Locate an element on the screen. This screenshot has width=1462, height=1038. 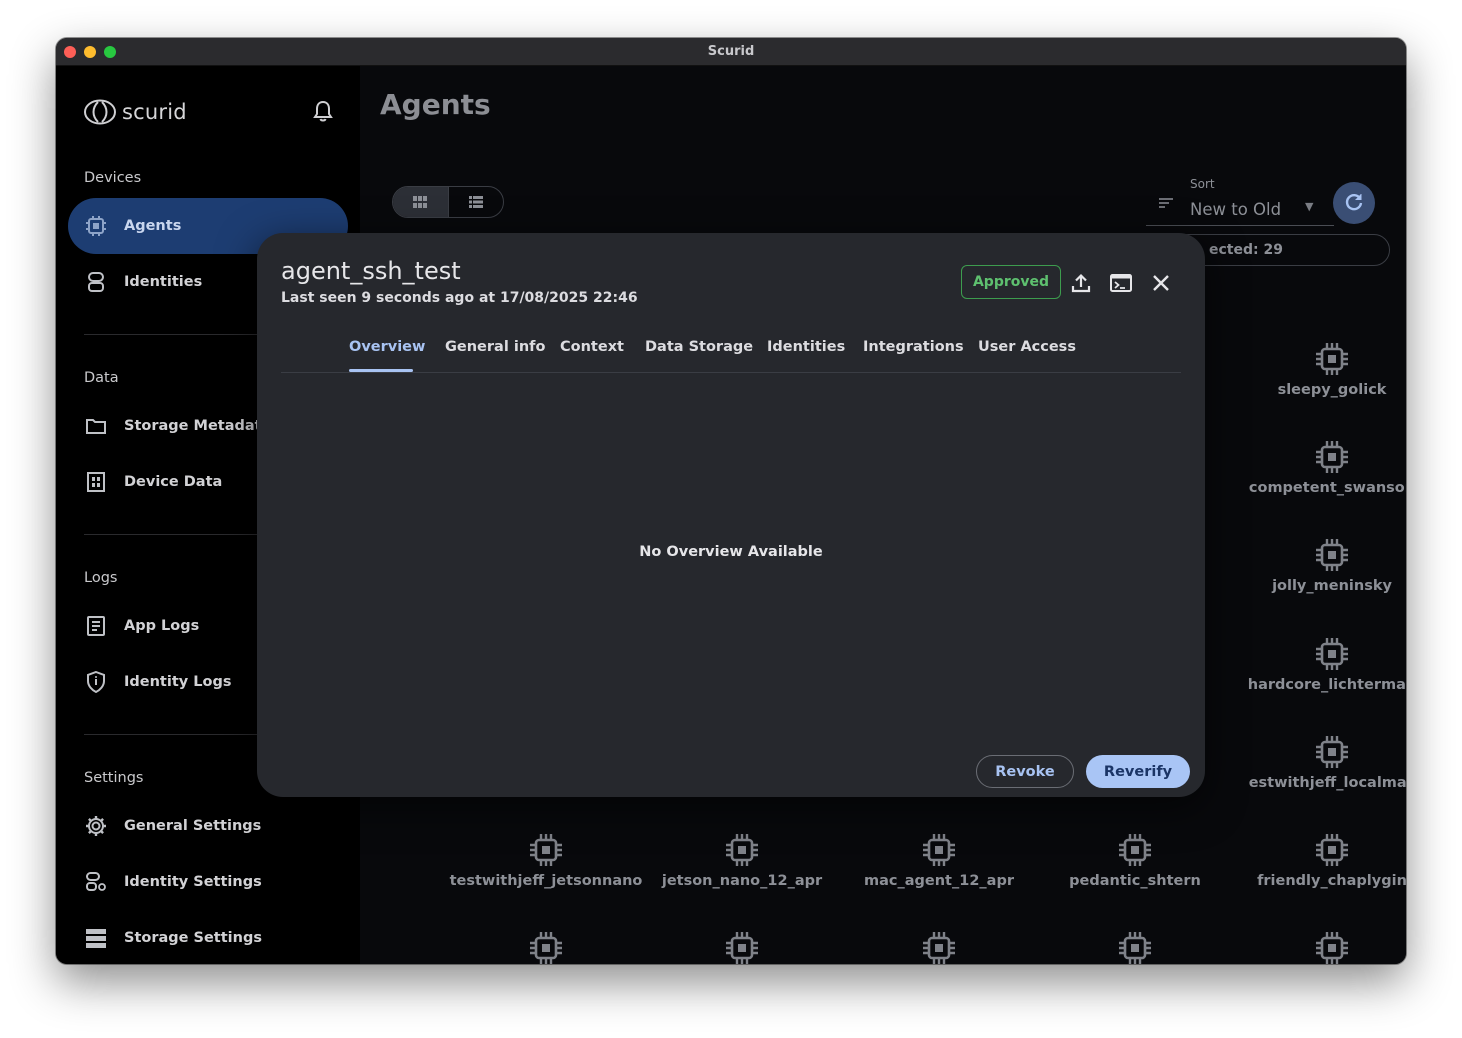
grid-icon is located at coordinates (420, 202).